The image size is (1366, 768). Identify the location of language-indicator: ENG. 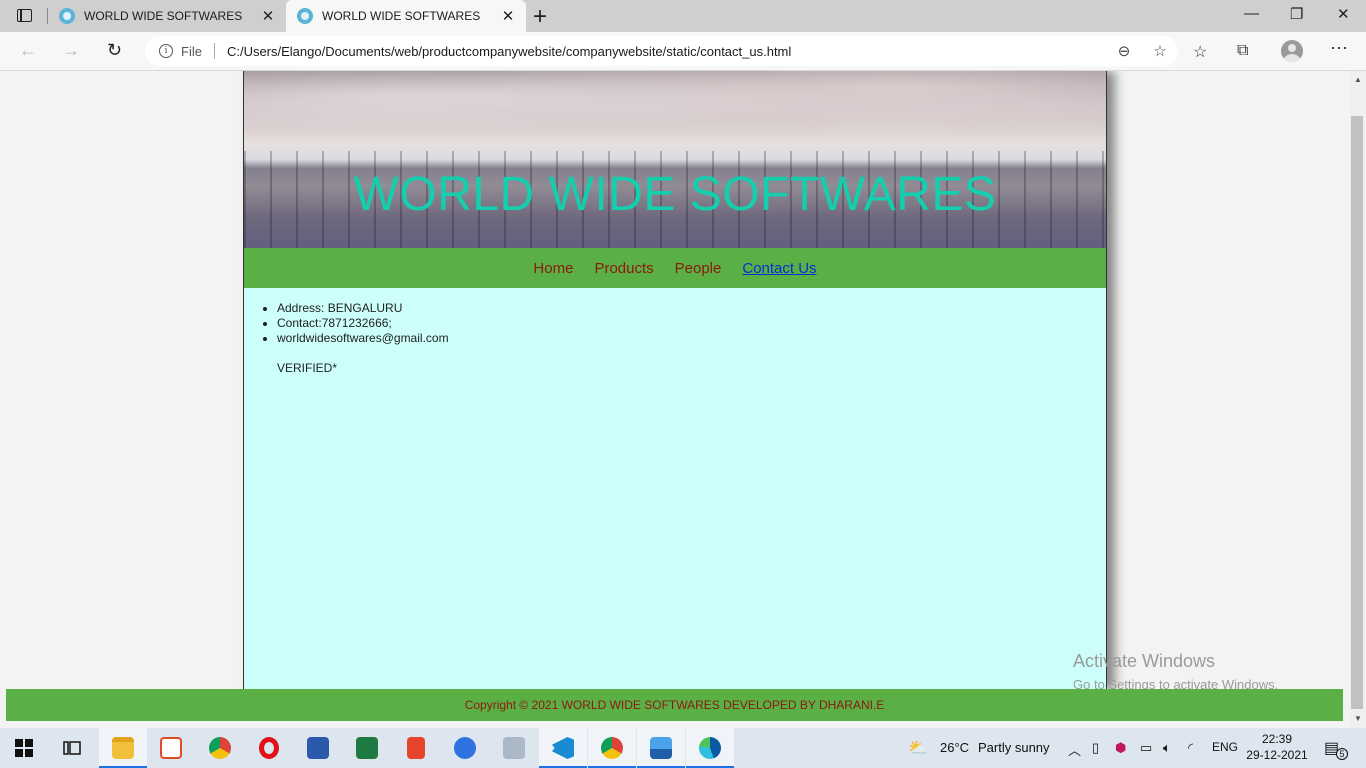
(1225, 747).